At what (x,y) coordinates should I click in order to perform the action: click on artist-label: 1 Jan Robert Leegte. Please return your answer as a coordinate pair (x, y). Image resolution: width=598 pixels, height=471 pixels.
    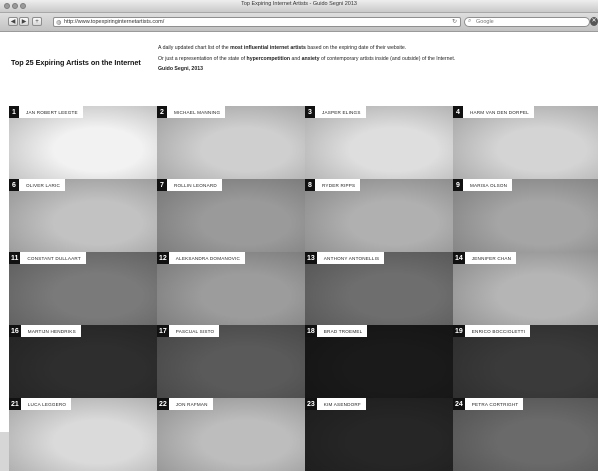
    Looking at the image, I should click on (46, 112).